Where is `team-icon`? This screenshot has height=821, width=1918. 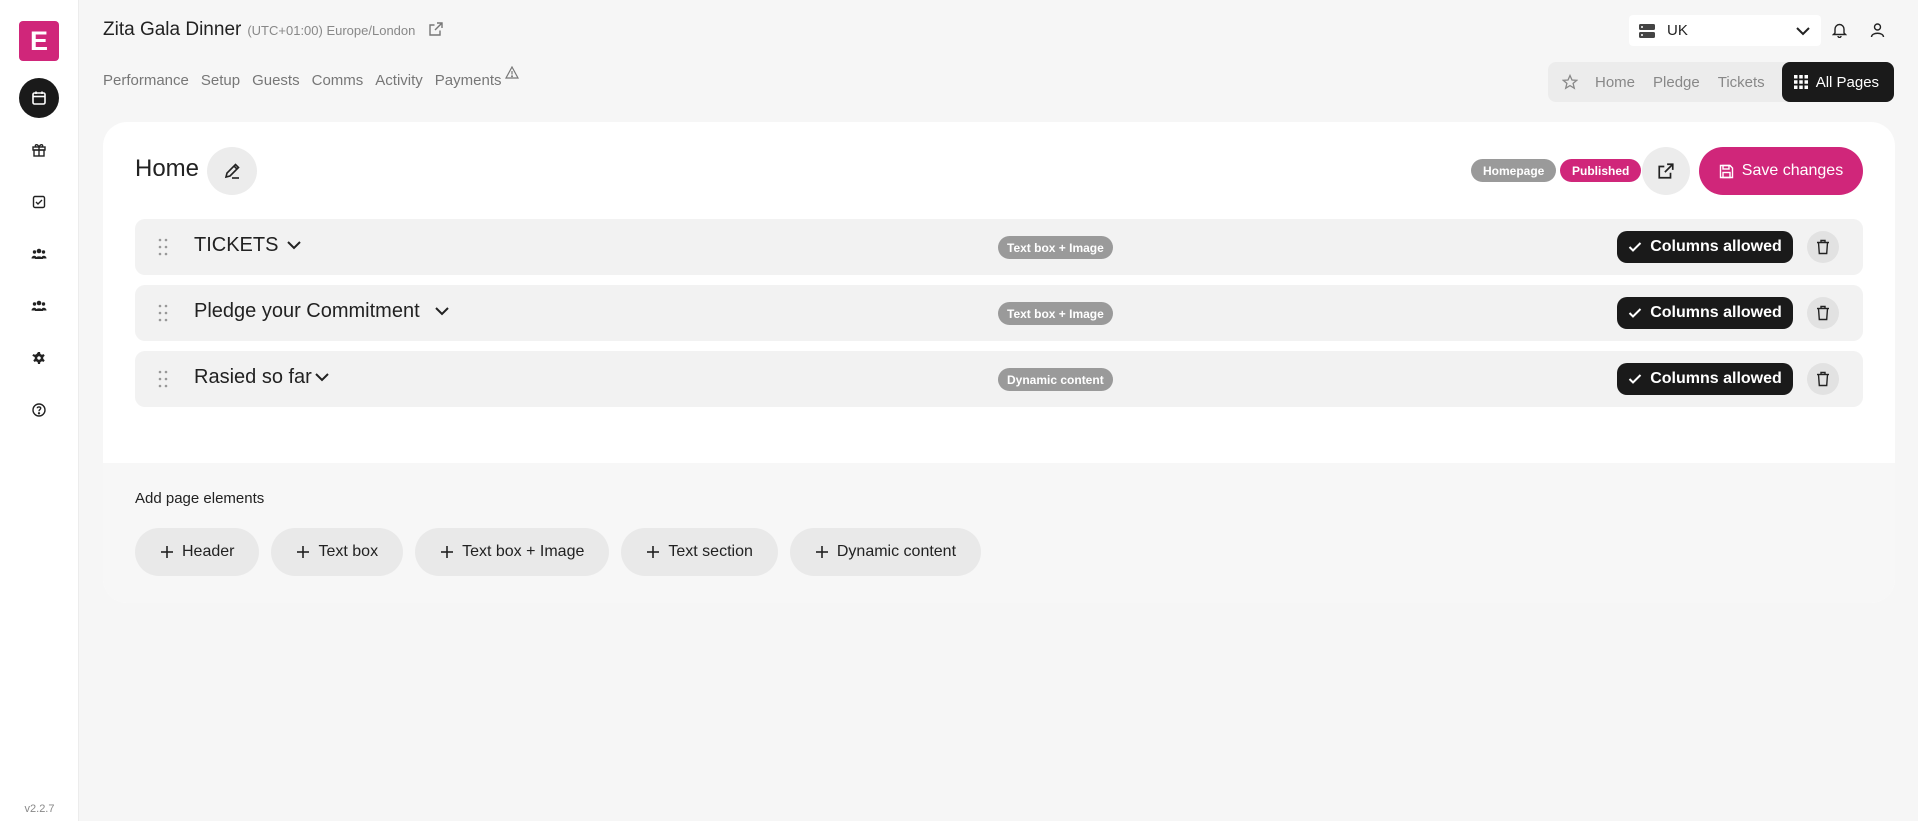 team-icon is located at coordinates (39, 306).